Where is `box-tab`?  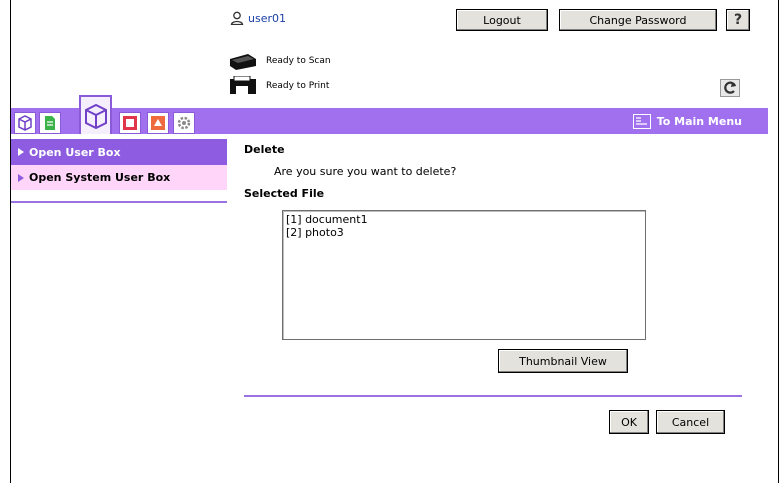 box-tab is located at coordinates (95, 114).